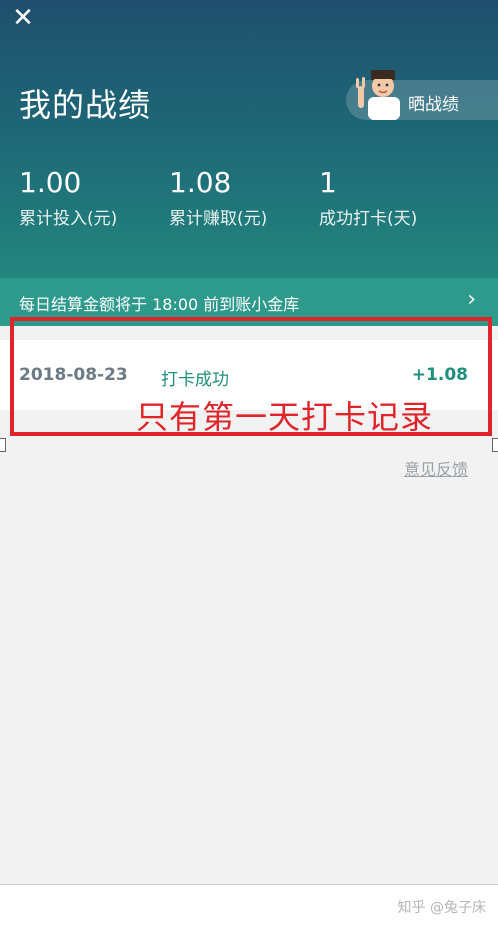  Describe the element at coordinates (433, 102) in the screenshot. I see `share-label: 晒战绩` at that location.